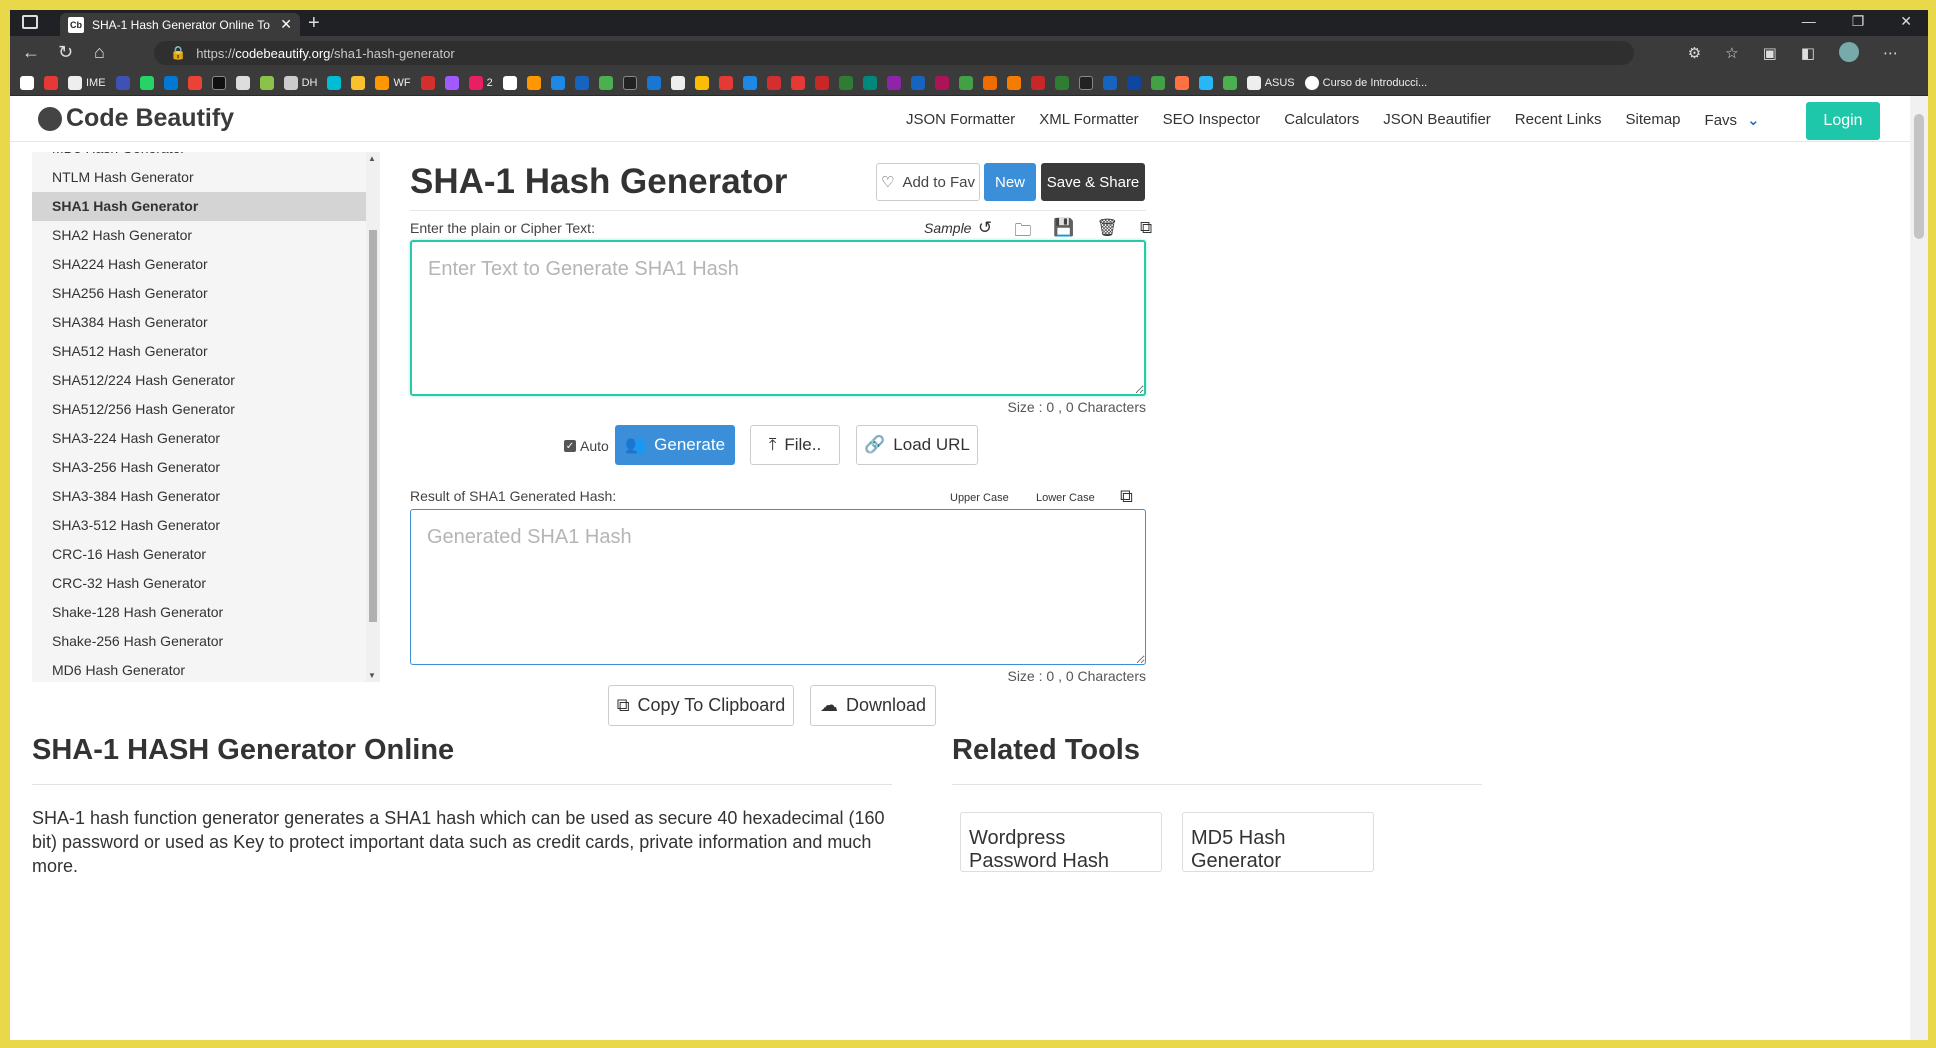 The image size is (1936, 1048). I want to click on sidebar-item-sha512: SHA512 Hash Generator, so click(206, 351).